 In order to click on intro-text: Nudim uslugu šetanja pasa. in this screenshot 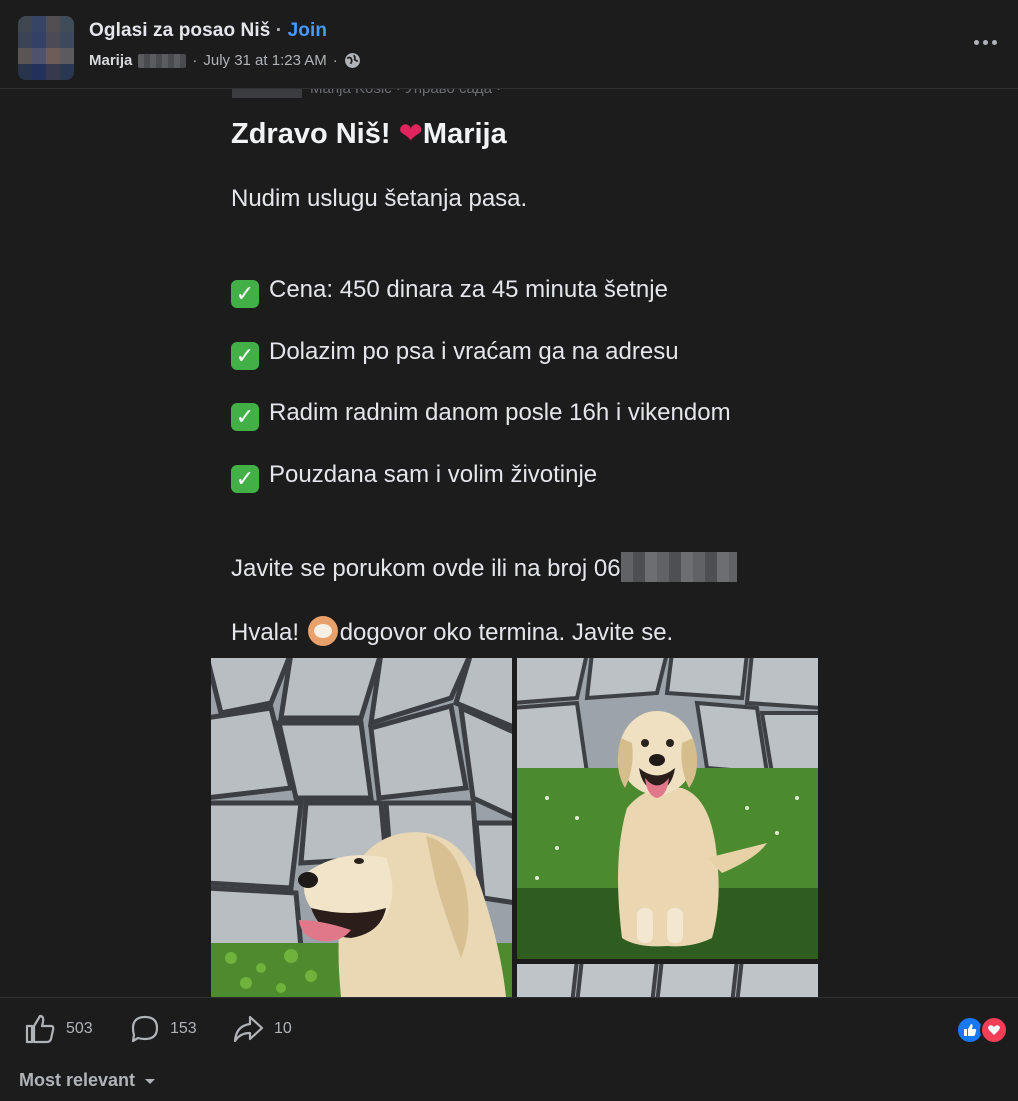, I will do `click(379, 198)`.